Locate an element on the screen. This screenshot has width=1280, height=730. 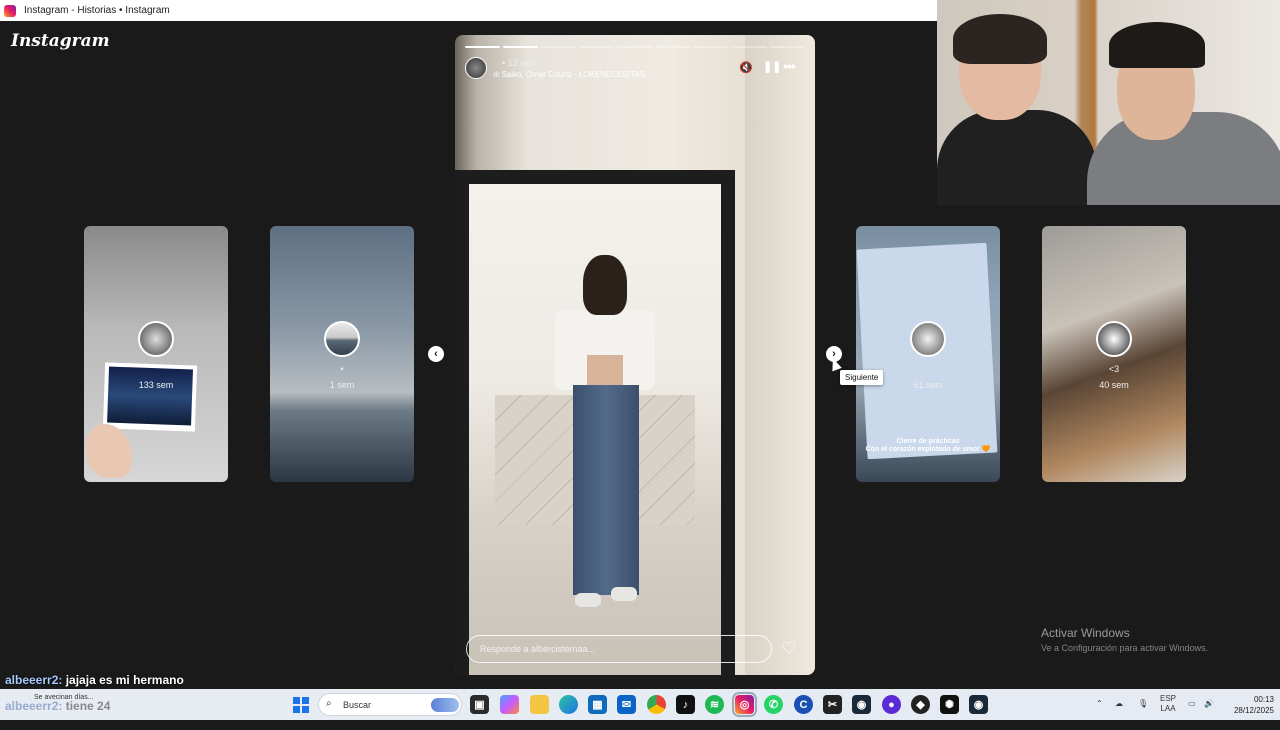
window-title: Instagram - Historias • Instagram is located at coordinates (97, 10).